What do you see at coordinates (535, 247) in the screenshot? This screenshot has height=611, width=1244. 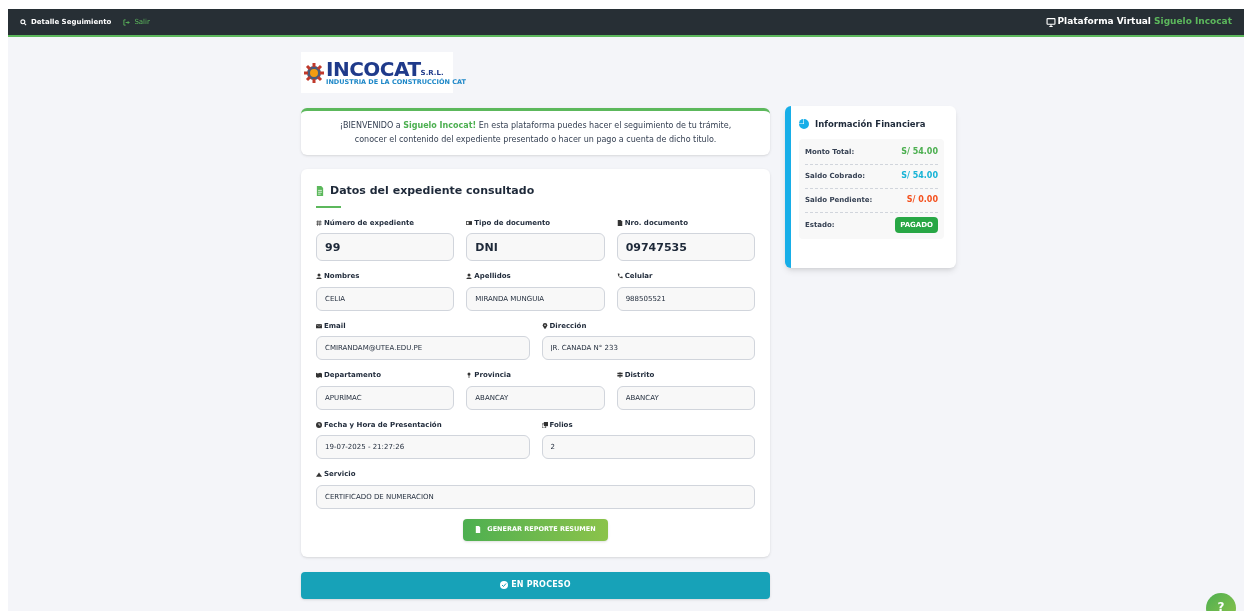 I see `input-field: DNI` at bounding box center [535, 247].